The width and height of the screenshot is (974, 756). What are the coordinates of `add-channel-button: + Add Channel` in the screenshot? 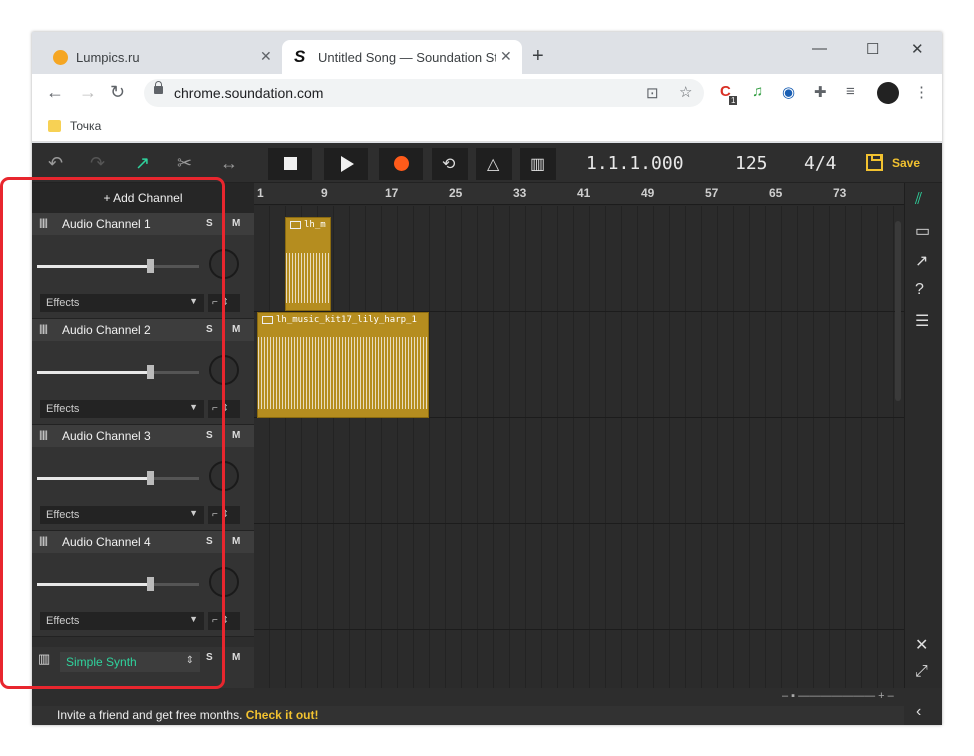 It's located at (143, 198).